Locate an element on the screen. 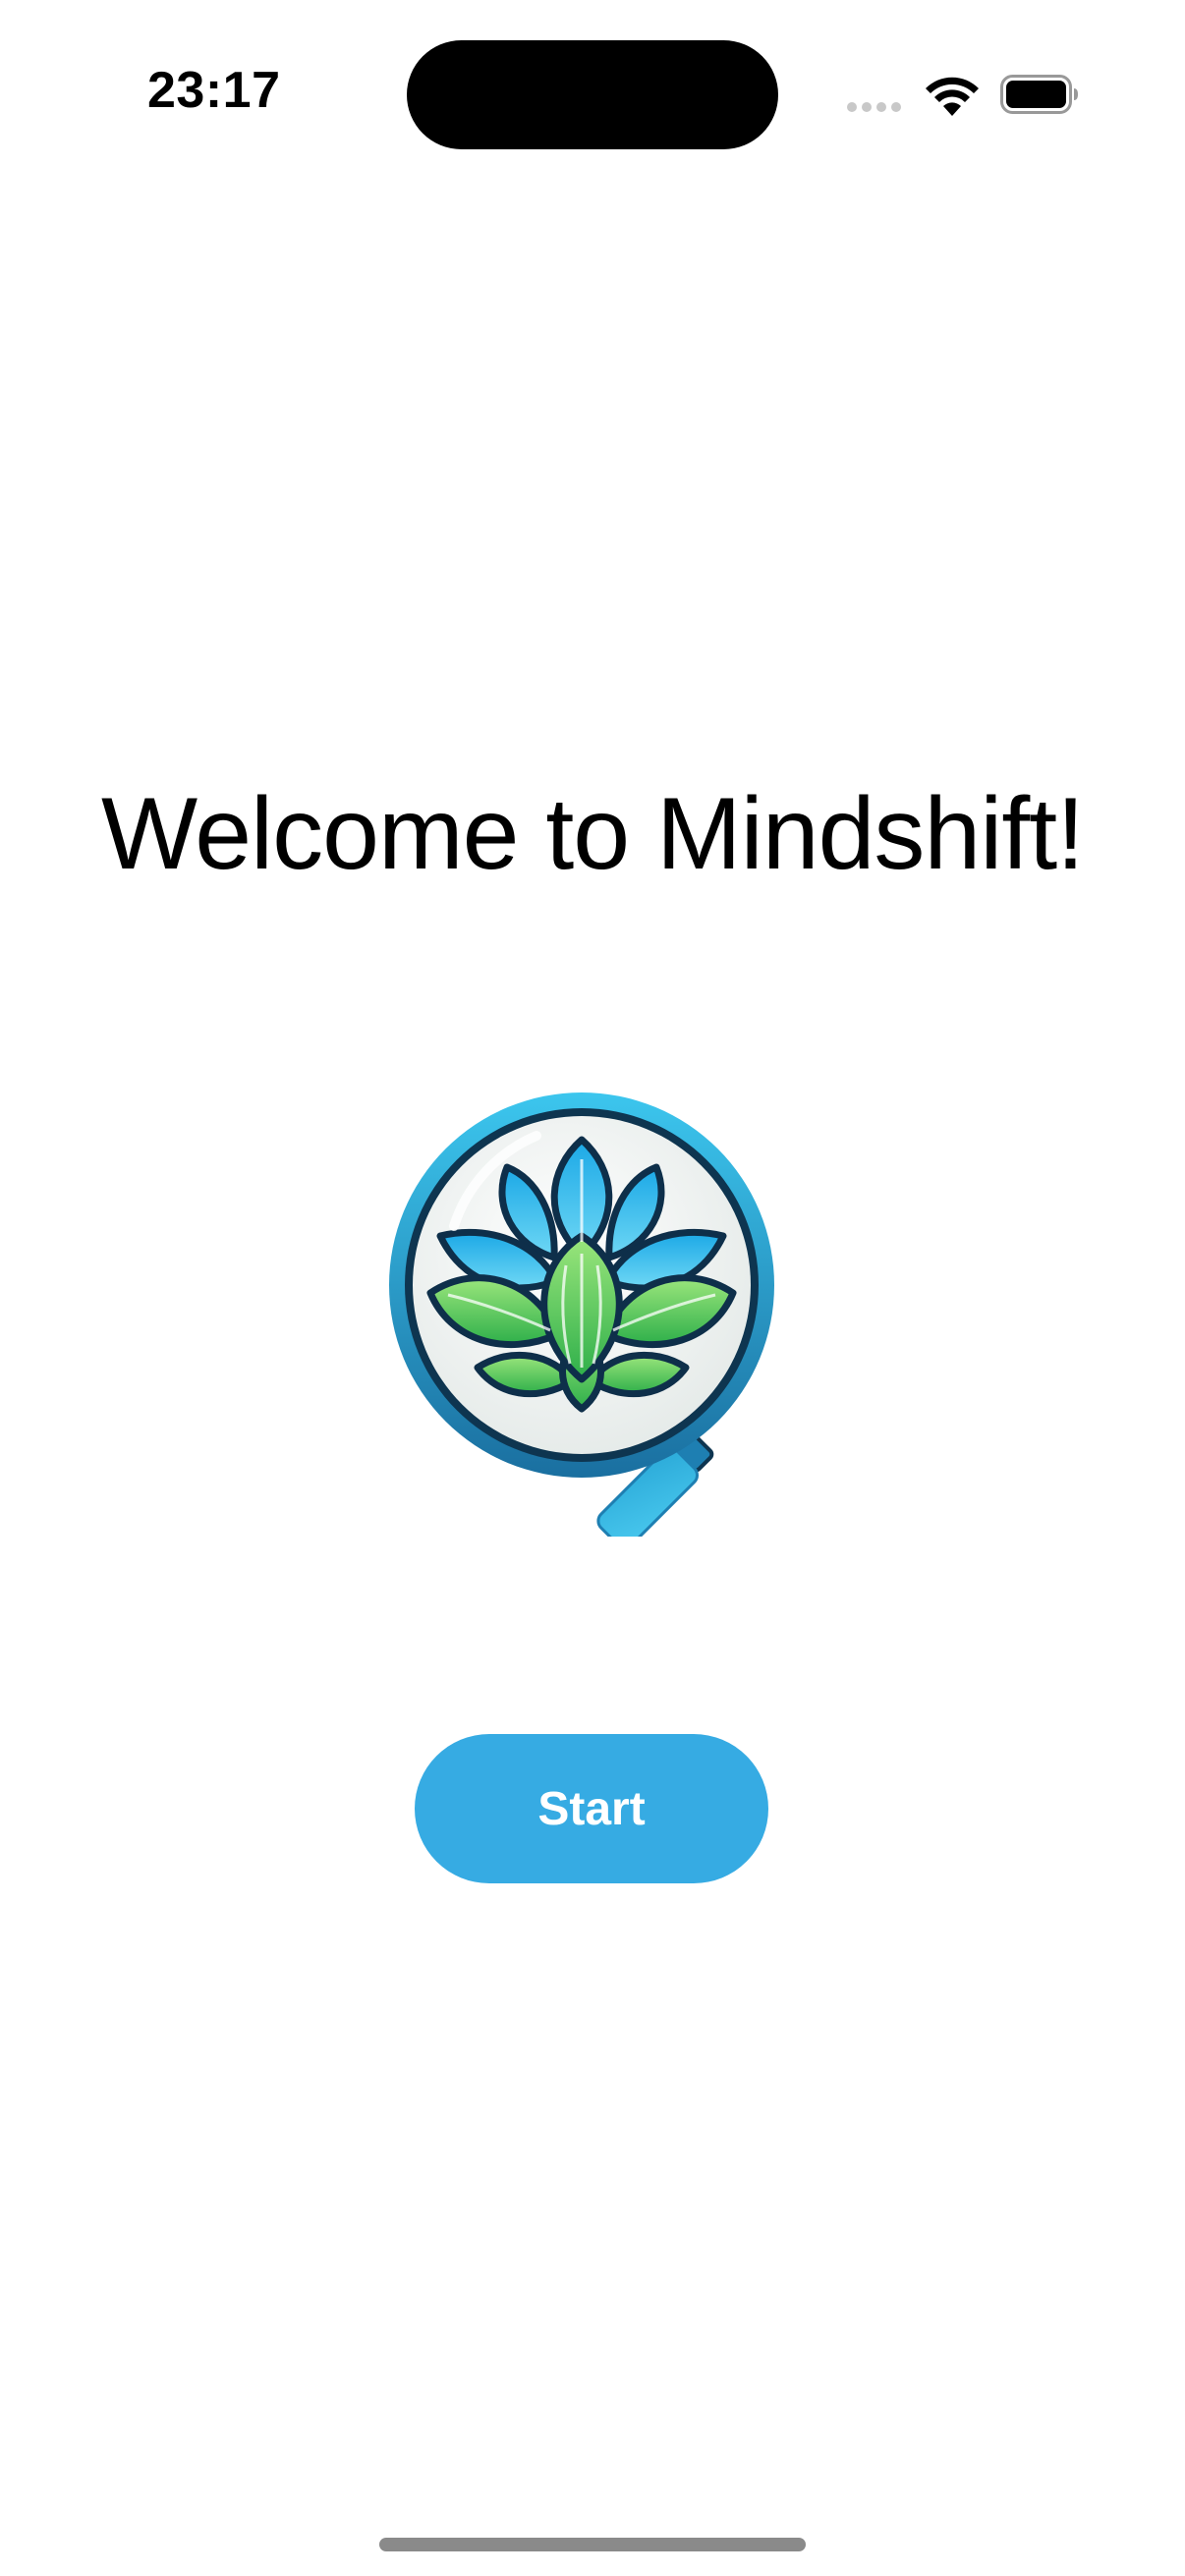 Image resolution: width=1185 pixels, height=2576 pixels. lotus-magnifier-logo is located at coordinates (581, 1314).